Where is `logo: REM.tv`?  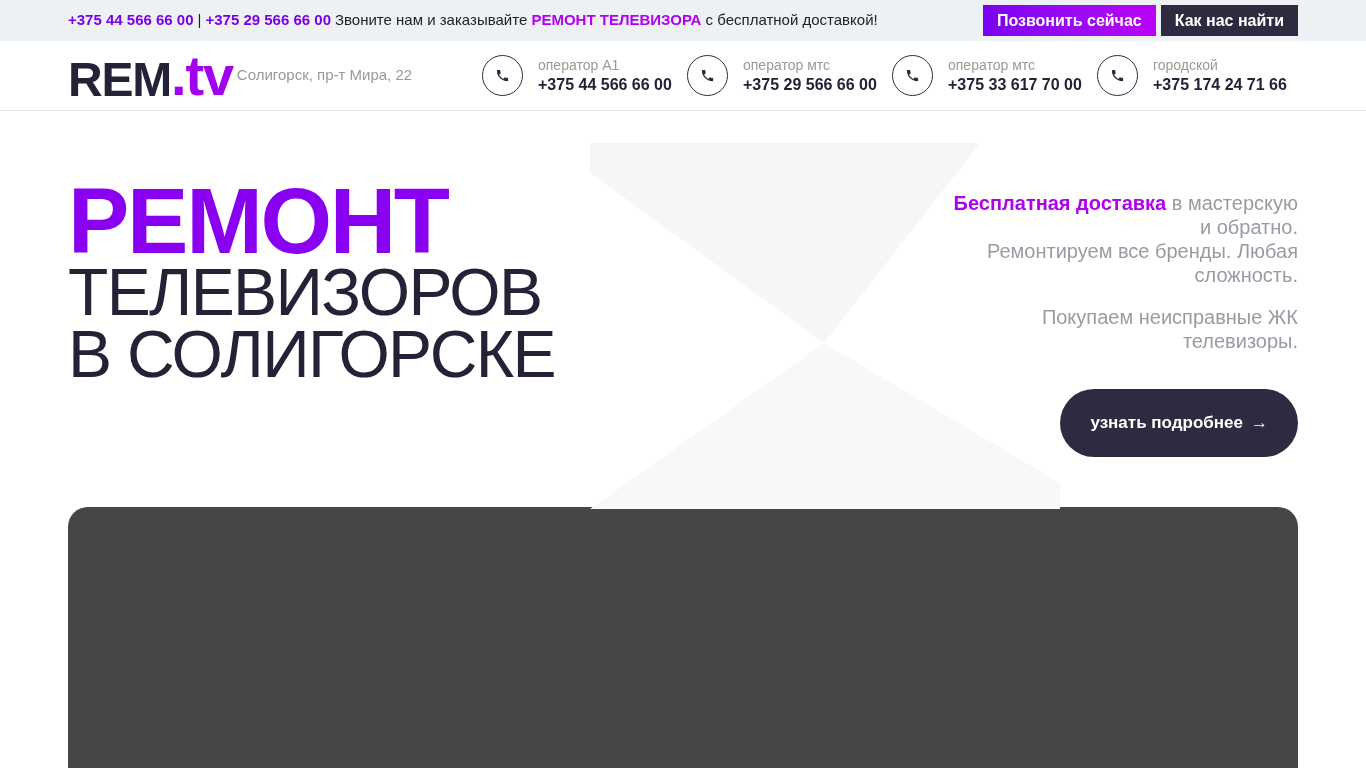 logo: REM.tv is located at coordinates (150, 75).